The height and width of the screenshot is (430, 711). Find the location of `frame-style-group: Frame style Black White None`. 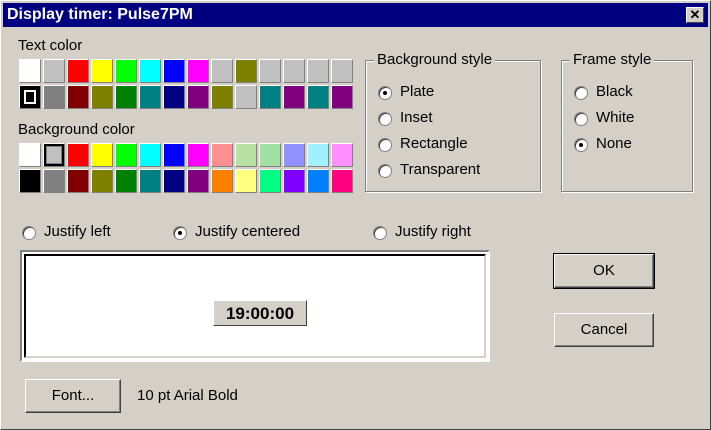

frame-style-group: Frame style Black White None is located at coordinates (627, 121).